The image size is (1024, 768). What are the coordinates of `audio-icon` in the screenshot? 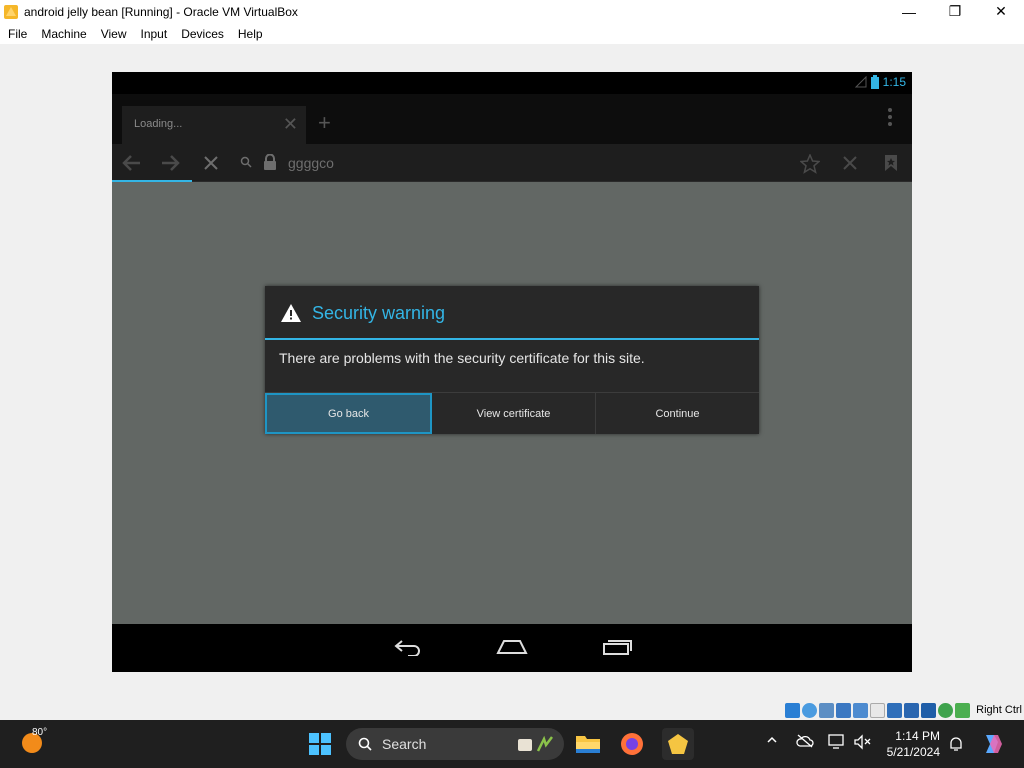 It's located at (827, 710).